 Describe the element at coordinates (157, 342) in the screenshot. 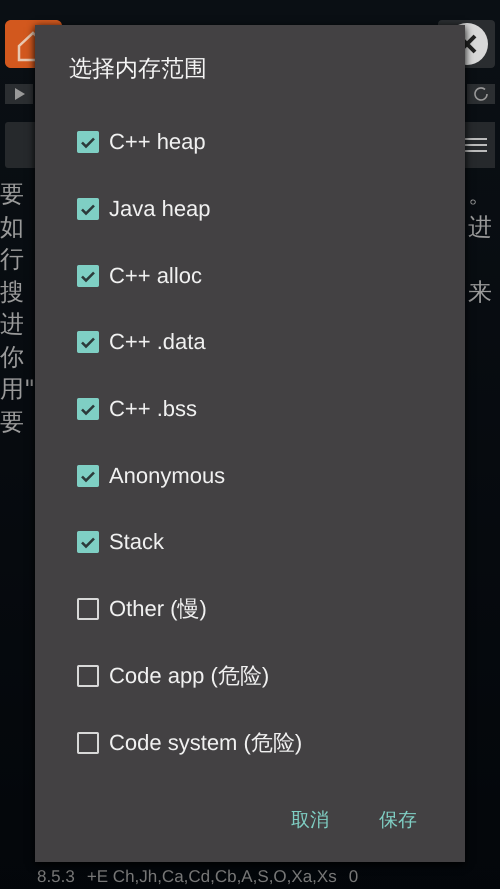

I see `option-label: C++ .data` at that location.